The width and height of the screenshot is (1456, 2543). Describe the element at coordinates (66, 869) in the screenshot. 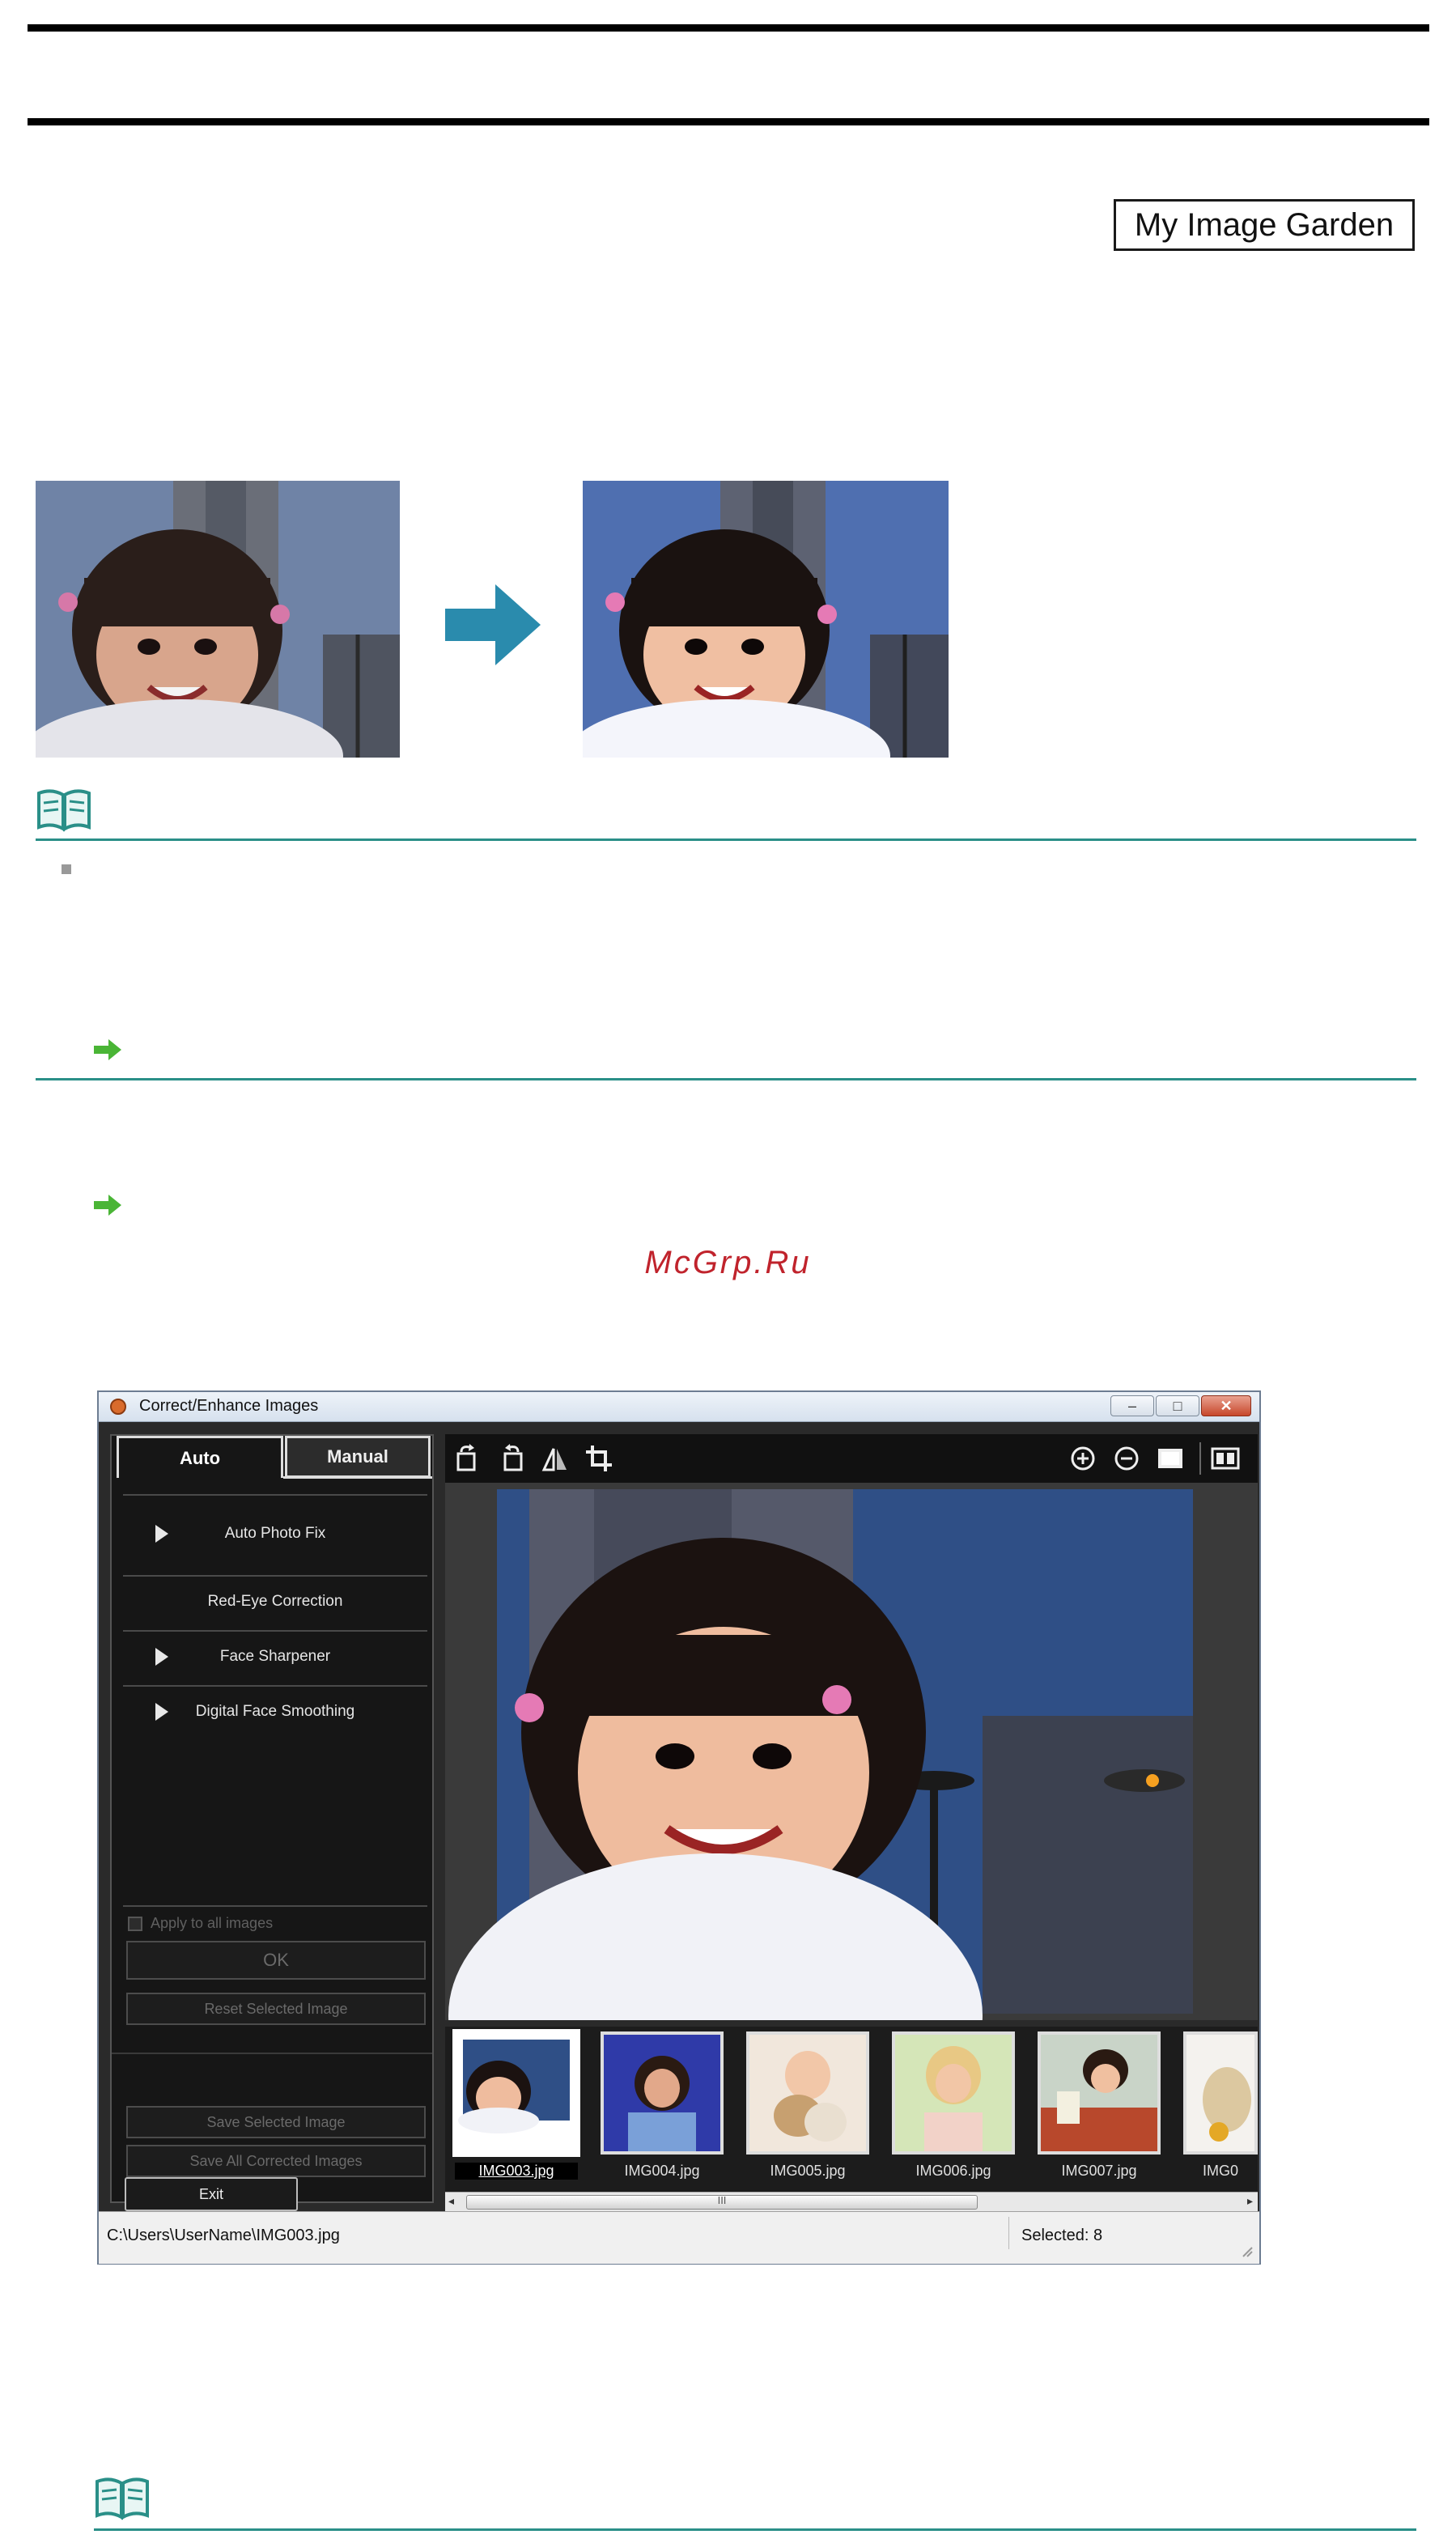

I see `bullet-marker` at that location.